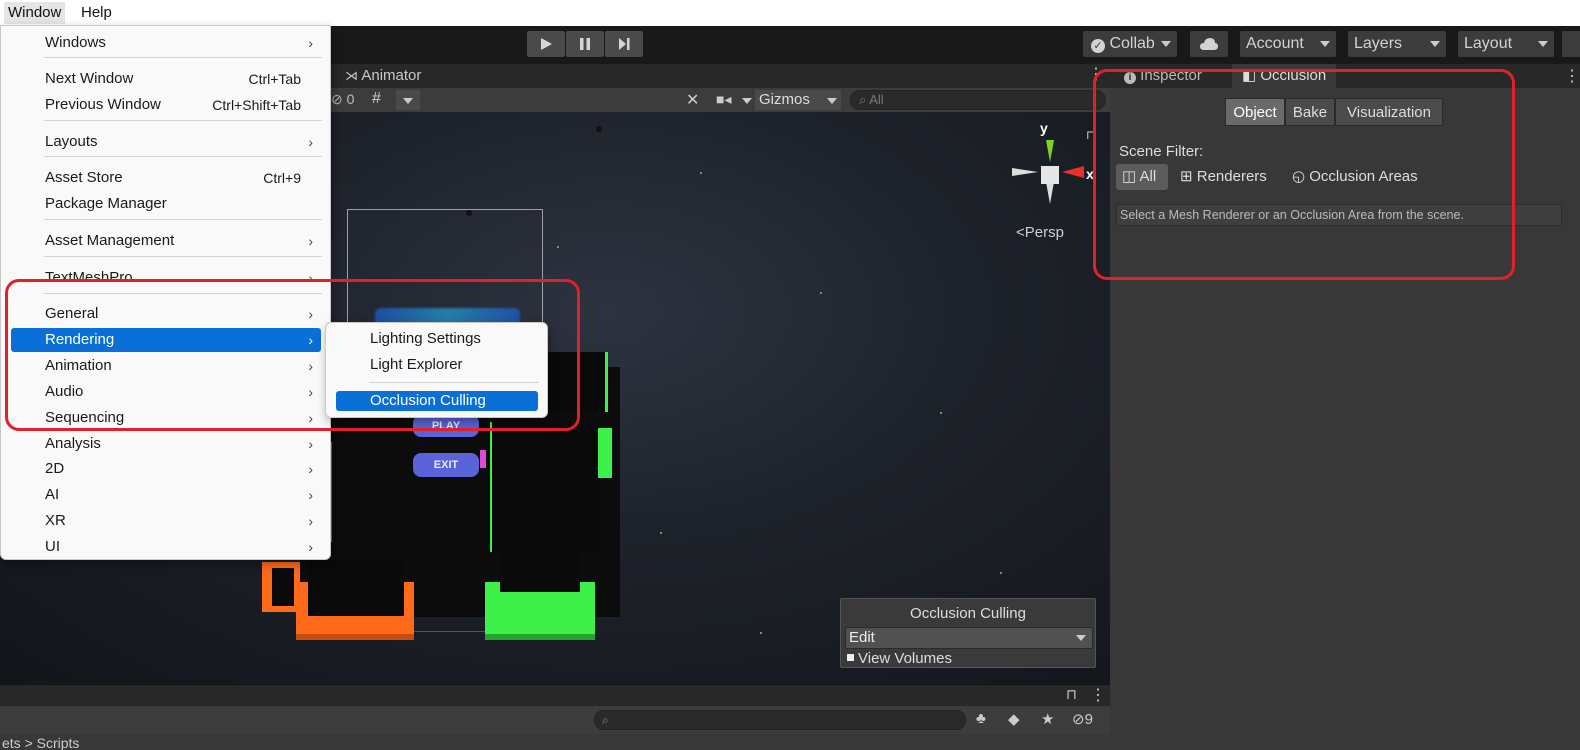 The width and height of the screenshot is (1580, 750). Describe the element at coordinates (383, 75) in the screenshot. I see `tab-animator: ⋊ Animator` at that location.